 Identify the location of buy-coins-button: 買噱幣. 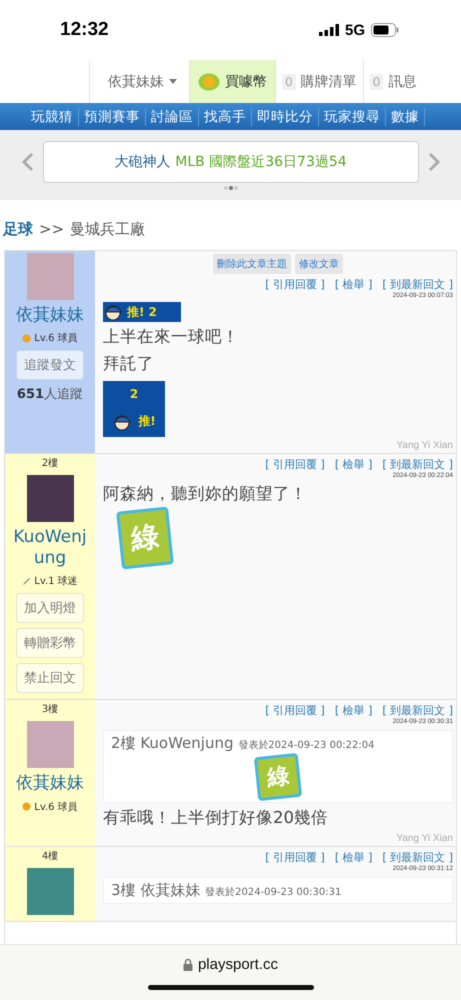
(232, 81).